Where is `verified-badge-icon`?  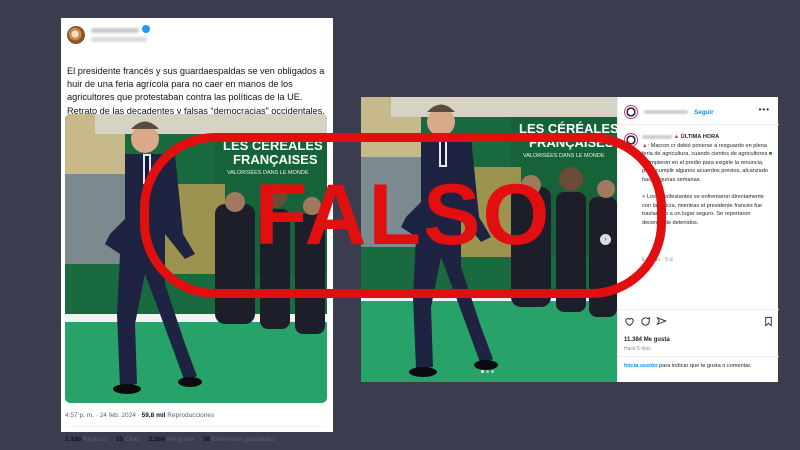
verified-badge-icon is located at coordinates (146, 29).